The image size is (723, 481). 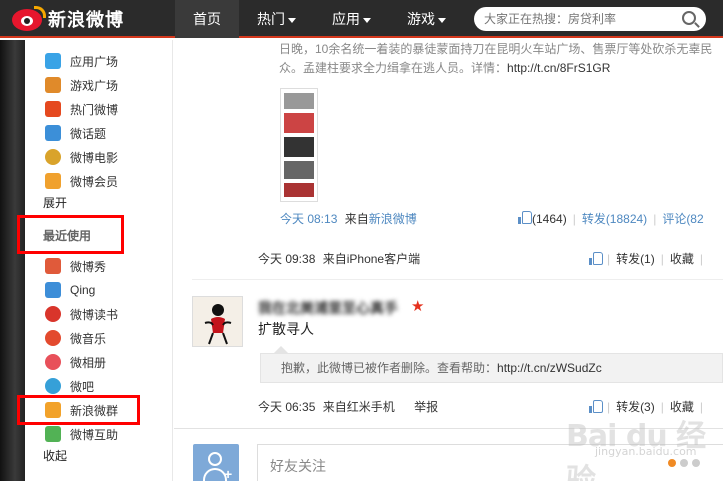 I want to click on deleted-notice: 抱歉，此微博已被作者删除。查看帮助：, so click(x=389, y=368).